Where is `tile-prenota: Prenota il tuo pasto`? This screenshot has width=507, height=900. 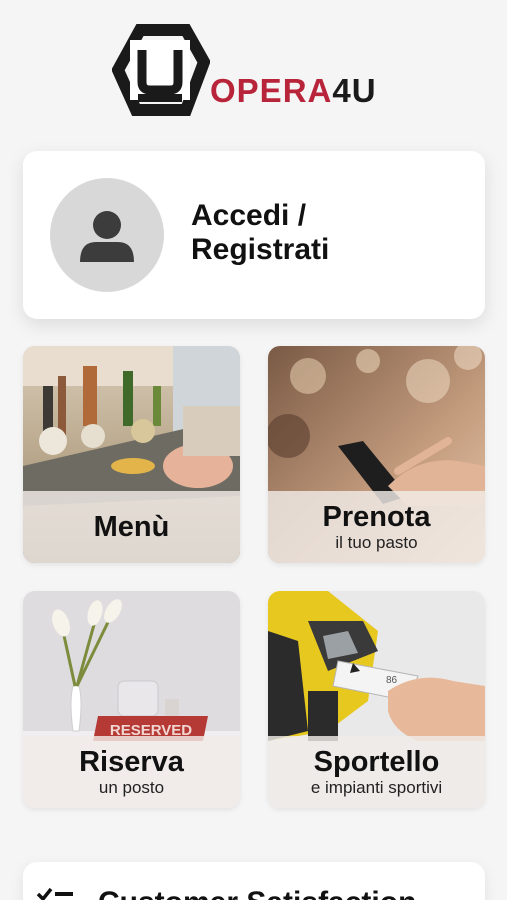 tile-prenota: Prenota il tuo pasto is located at coordinates (376, 454).